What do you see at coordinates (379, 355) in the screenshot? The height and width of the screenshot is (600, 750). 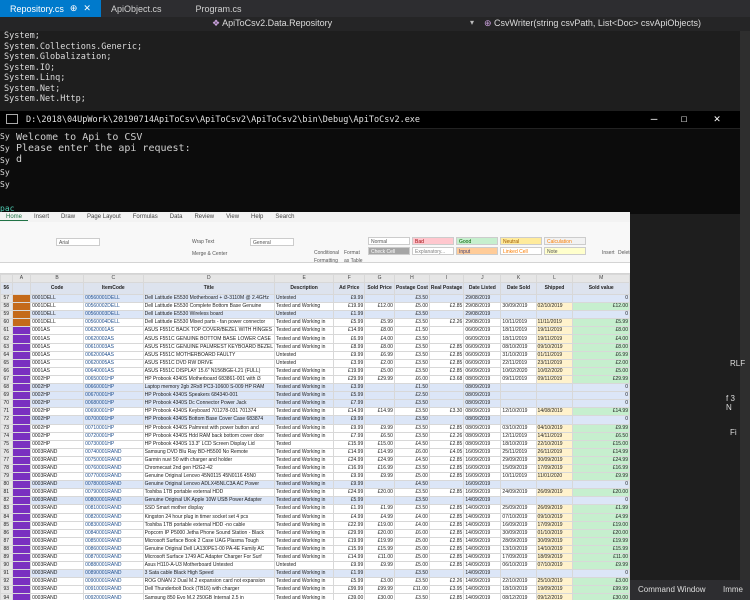 I see `table-cell: £6.99` at bounding box center [379, 355].